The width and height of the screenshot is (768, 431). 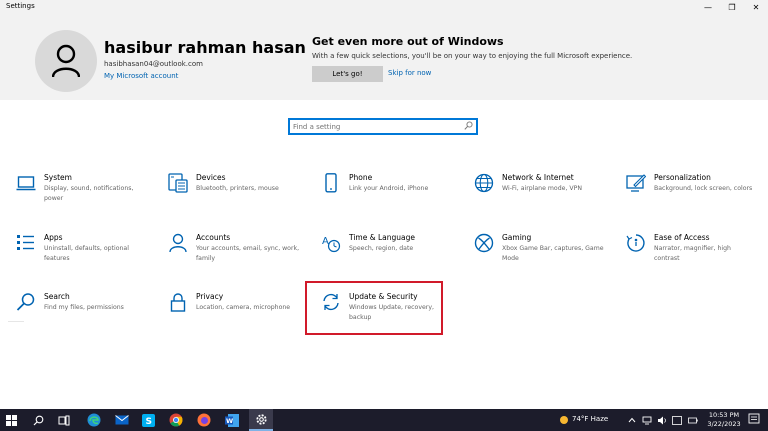 I want to click on tile-description: Background, lock screen, colors, so click(x=703, y=188).